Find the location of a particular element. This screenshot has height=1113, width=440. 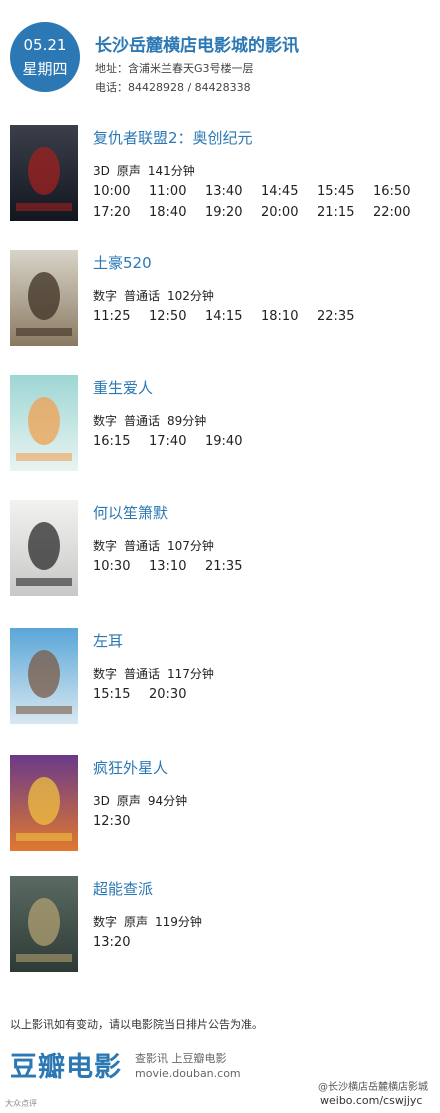

movie-item: 何以笙箫默数字 普通话 107分钟 10:30 13:10 21:35 is located at coordinates (220, 550).